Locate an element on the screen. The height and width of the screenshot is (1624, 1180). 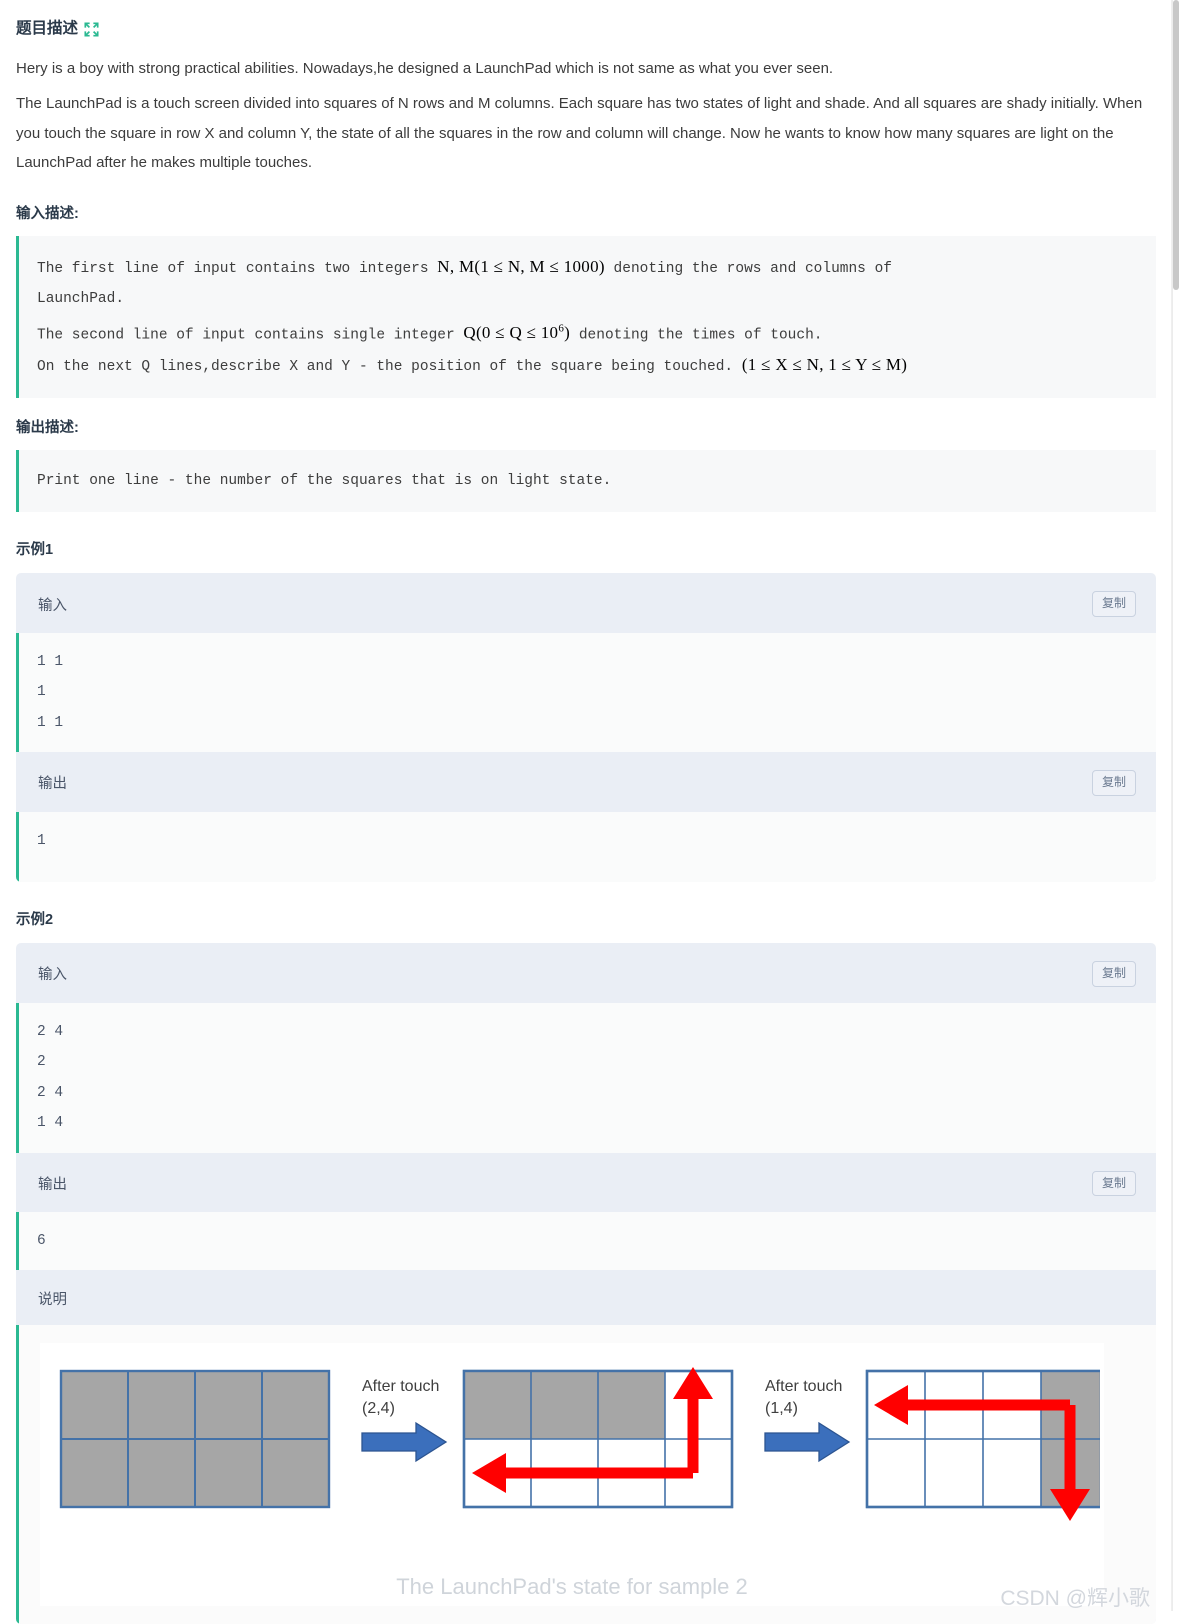
example-2-input-line: 2 is located at coordinates (41, 1062).